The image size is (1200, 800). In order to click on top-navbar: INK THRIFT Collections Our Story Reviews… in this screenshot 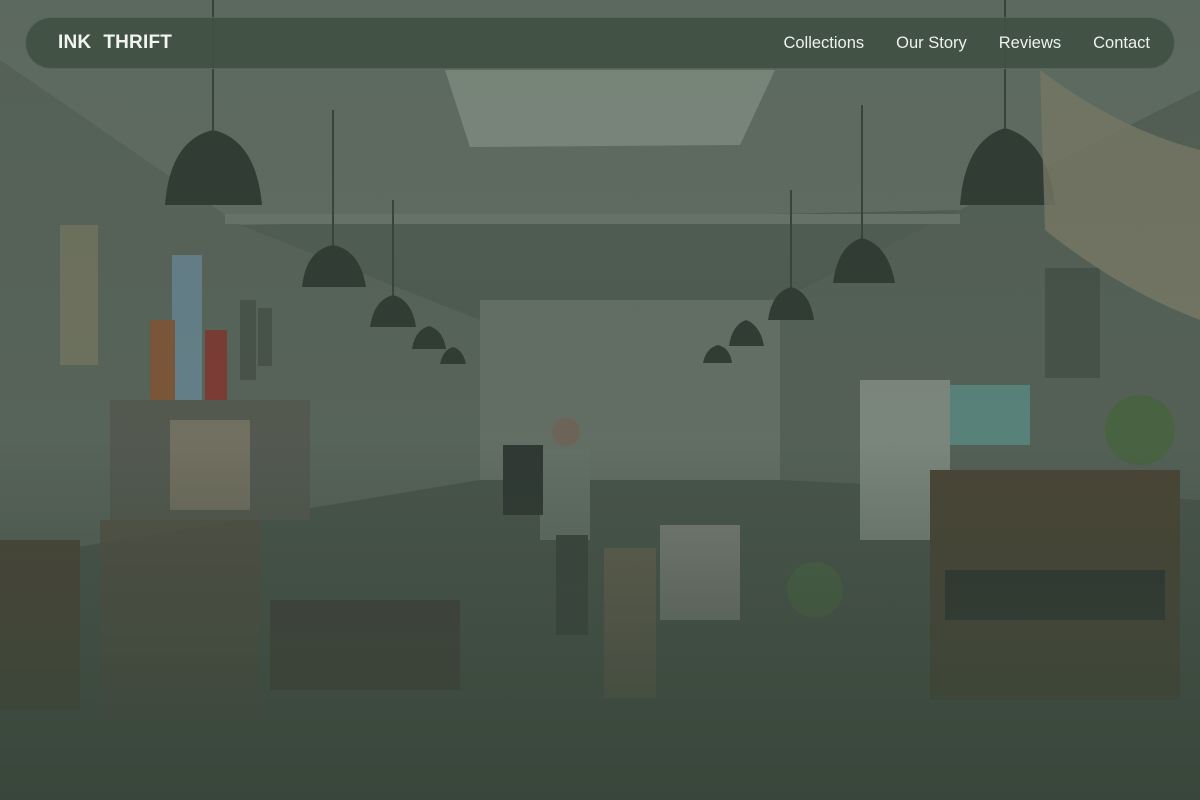, I will do `click(600, 43)`.